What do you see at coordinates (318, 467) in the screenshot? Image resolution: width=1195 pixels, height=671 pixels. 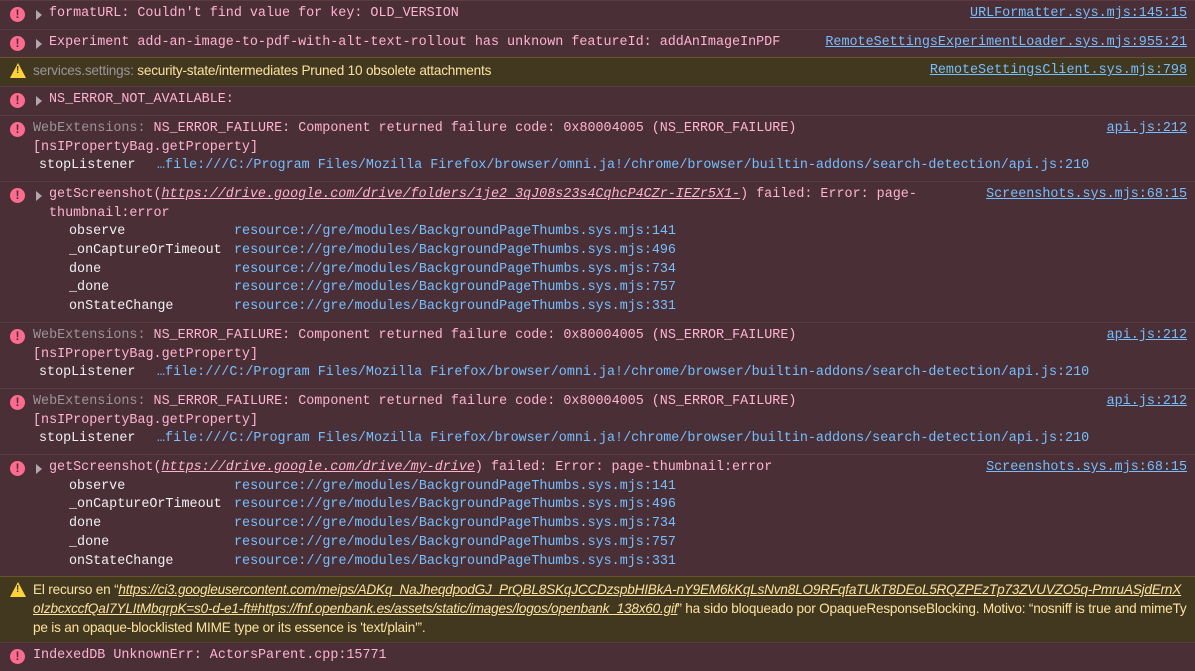 I see `message-url-link: https://drive.google.com/drive/my-drive` at bounding box center [318, 467].